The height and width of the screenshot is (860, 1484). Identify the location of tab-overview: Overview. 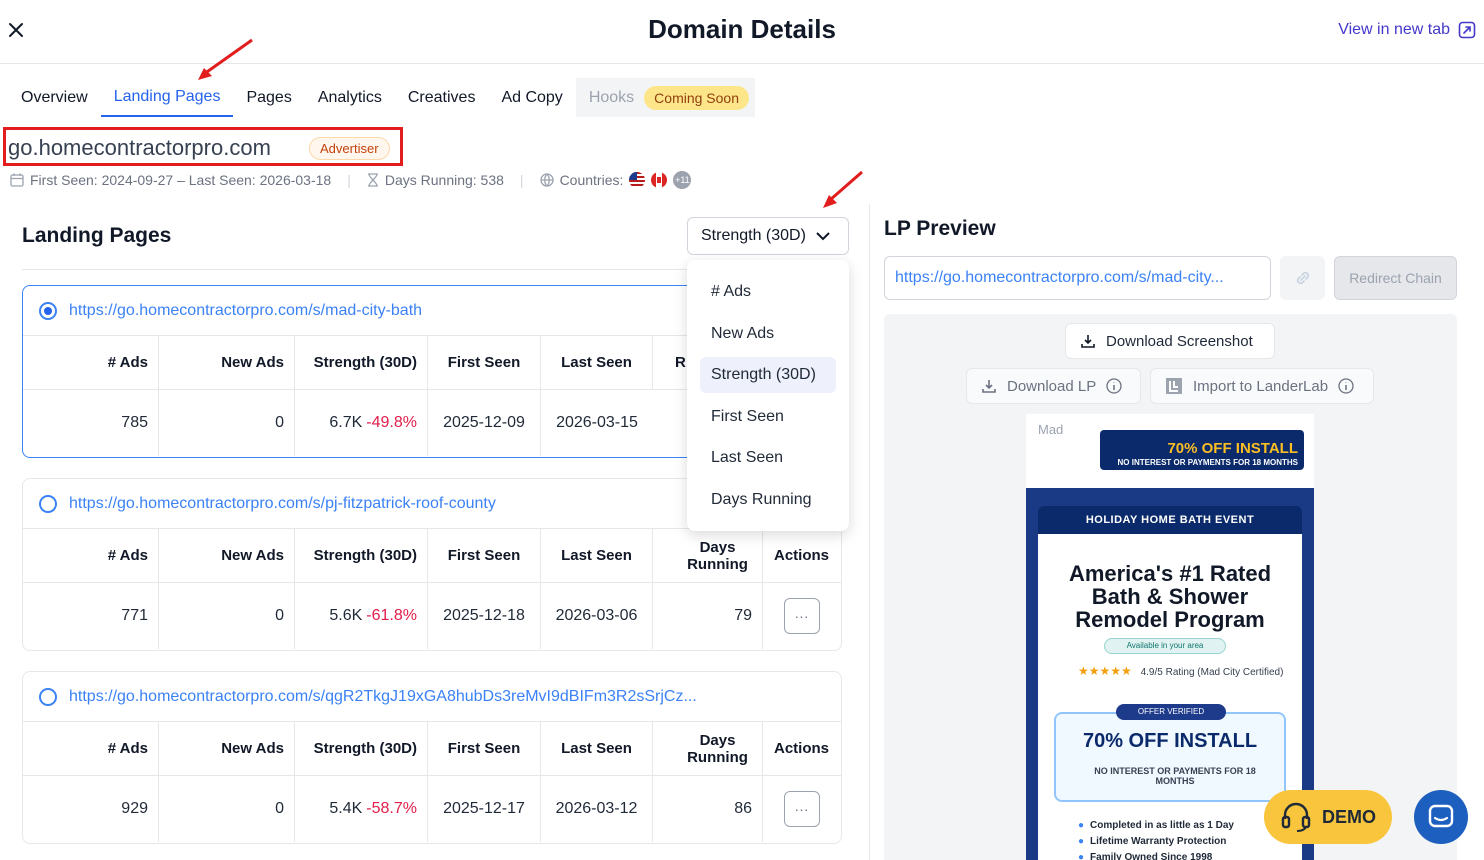
(54, 97).